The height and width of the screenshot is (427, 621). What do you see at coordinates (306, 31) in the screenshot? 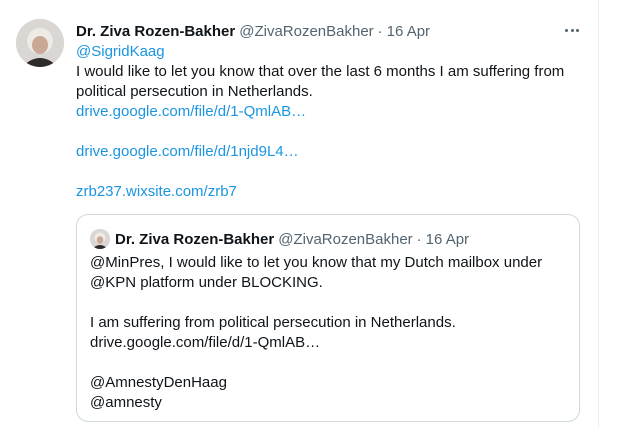
I see `author-handle: @ZivaRozenBakher` at bounding box center [306, 31].